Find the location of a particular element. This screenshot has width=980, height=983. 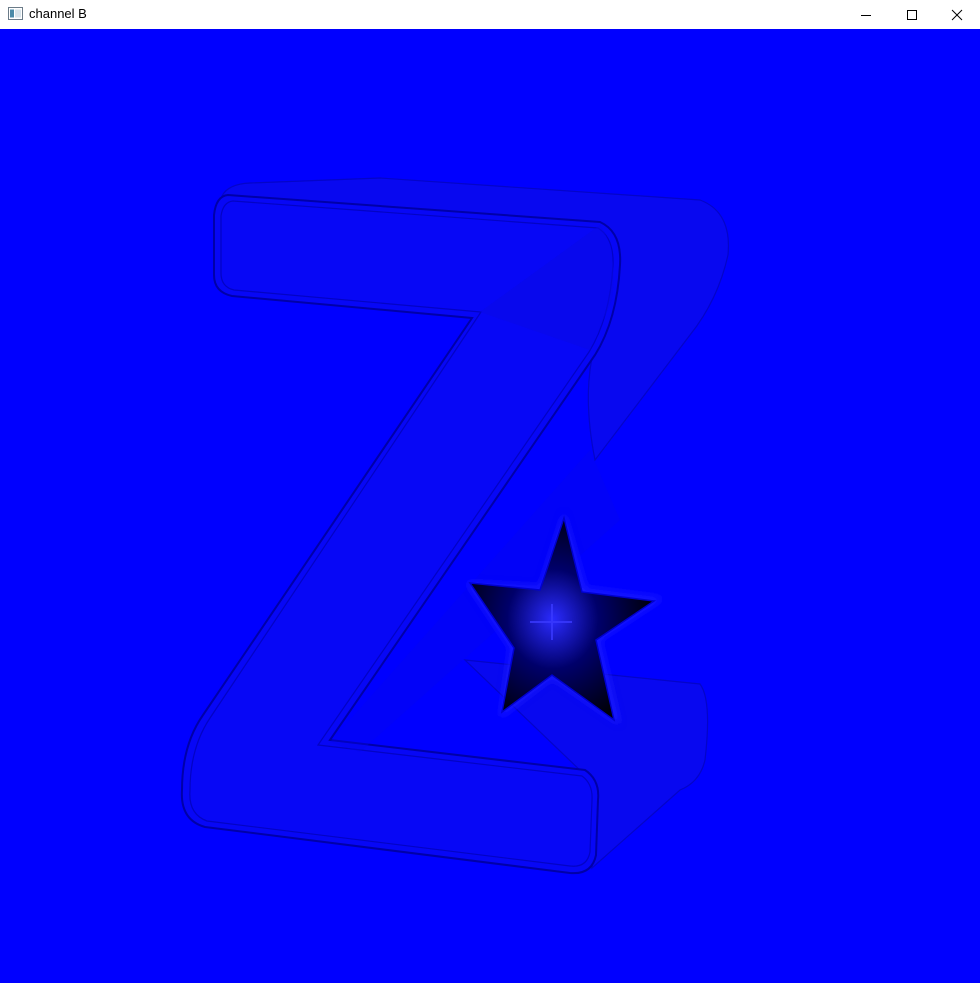

maximize-button is located at coordinates (912, 14).